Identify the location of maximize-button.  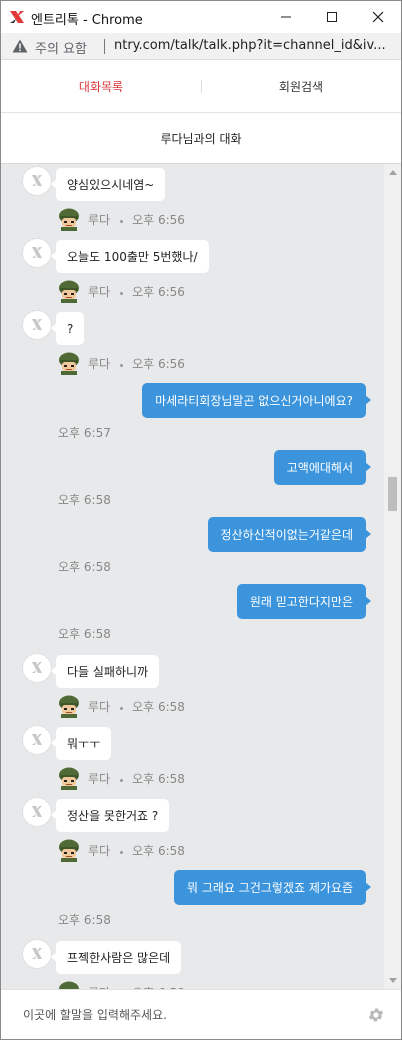
(332, 17).